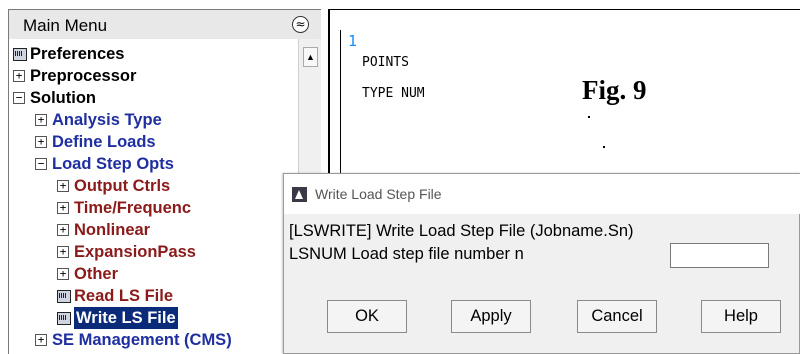 This screenshot has width=800, height=354. What do you see at coordinates (124, 296) in the screenshot?
I see `tree-item-label: Read LS File` at bounding box center [124, 296].